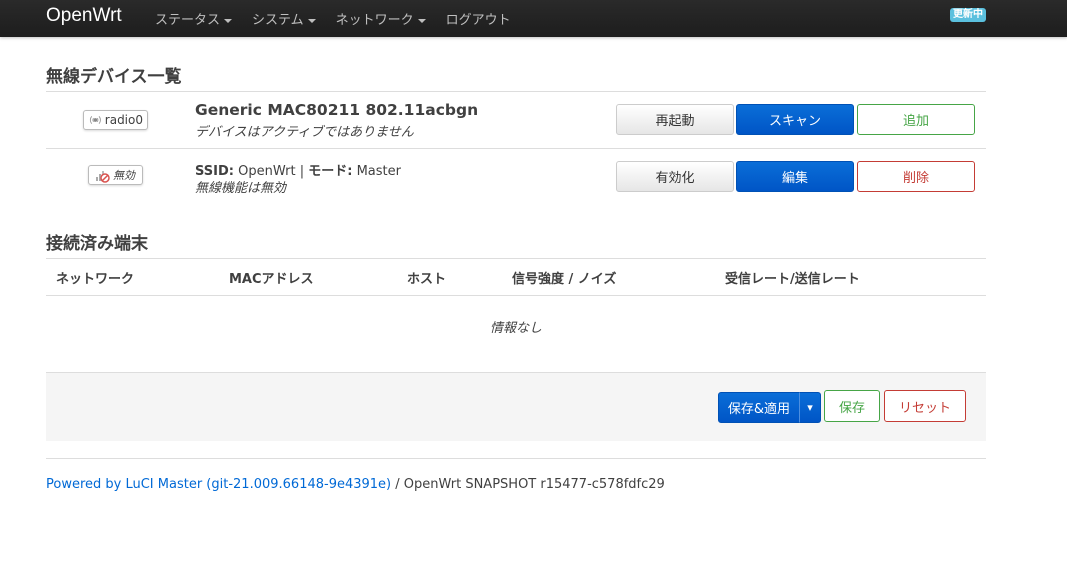 The image size is (1067, 566). What do you see at coordinates (103, 177) in the screenshot?
I see `wifi-disabled-icon` at bounding box center [103, 177].